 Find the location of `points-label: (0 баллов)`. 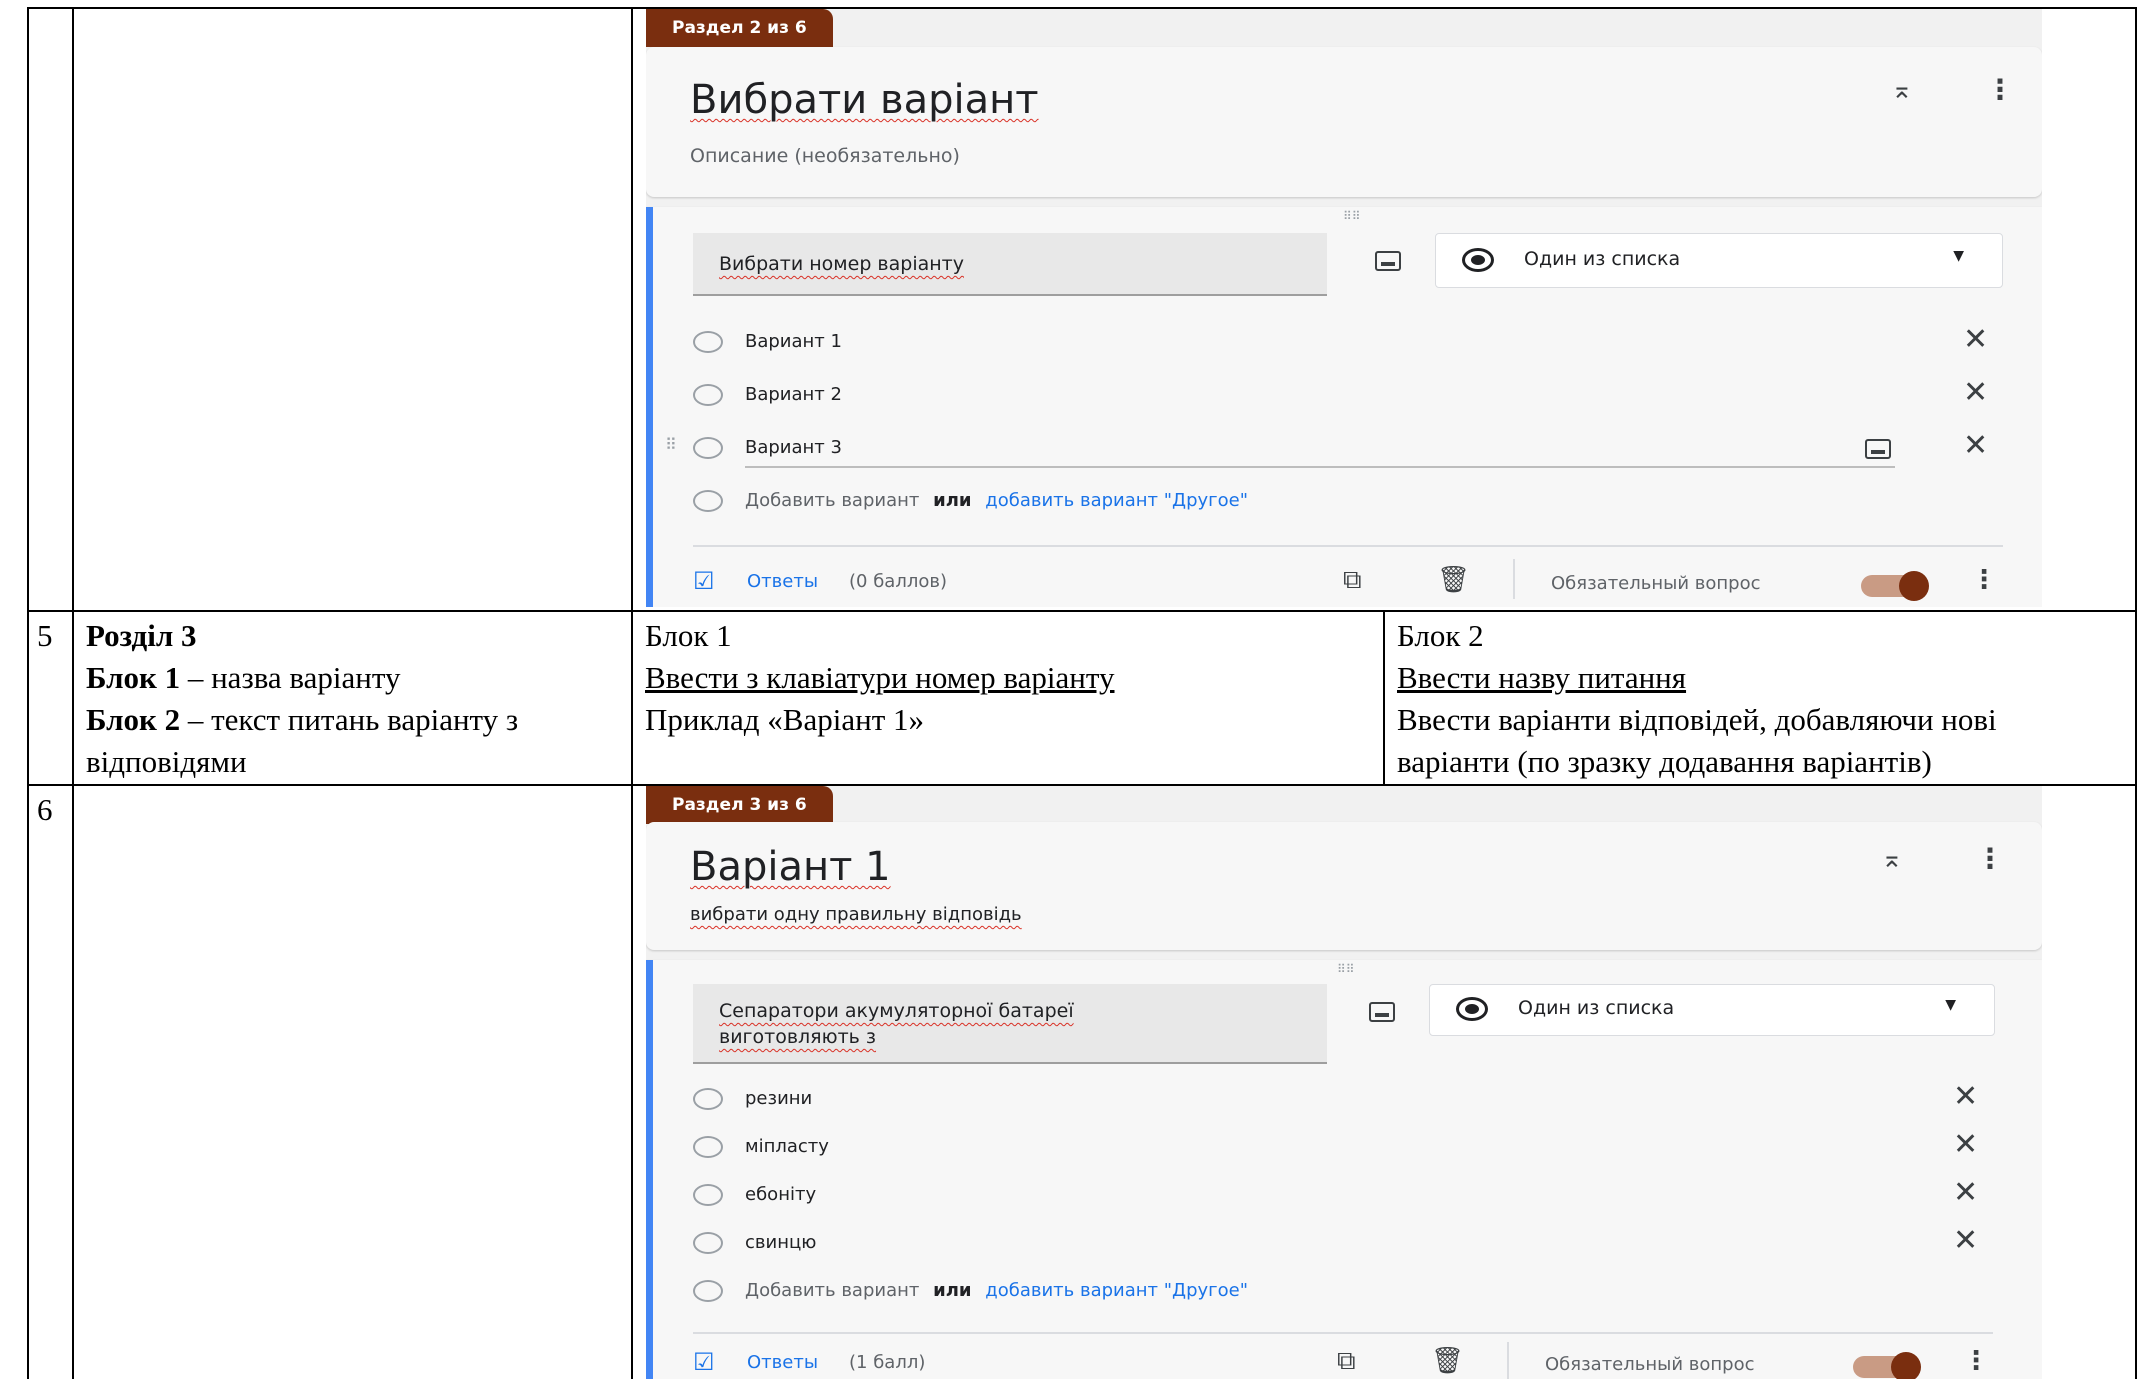

points-label: (0 баллов) is located at coordinates (898, 581).